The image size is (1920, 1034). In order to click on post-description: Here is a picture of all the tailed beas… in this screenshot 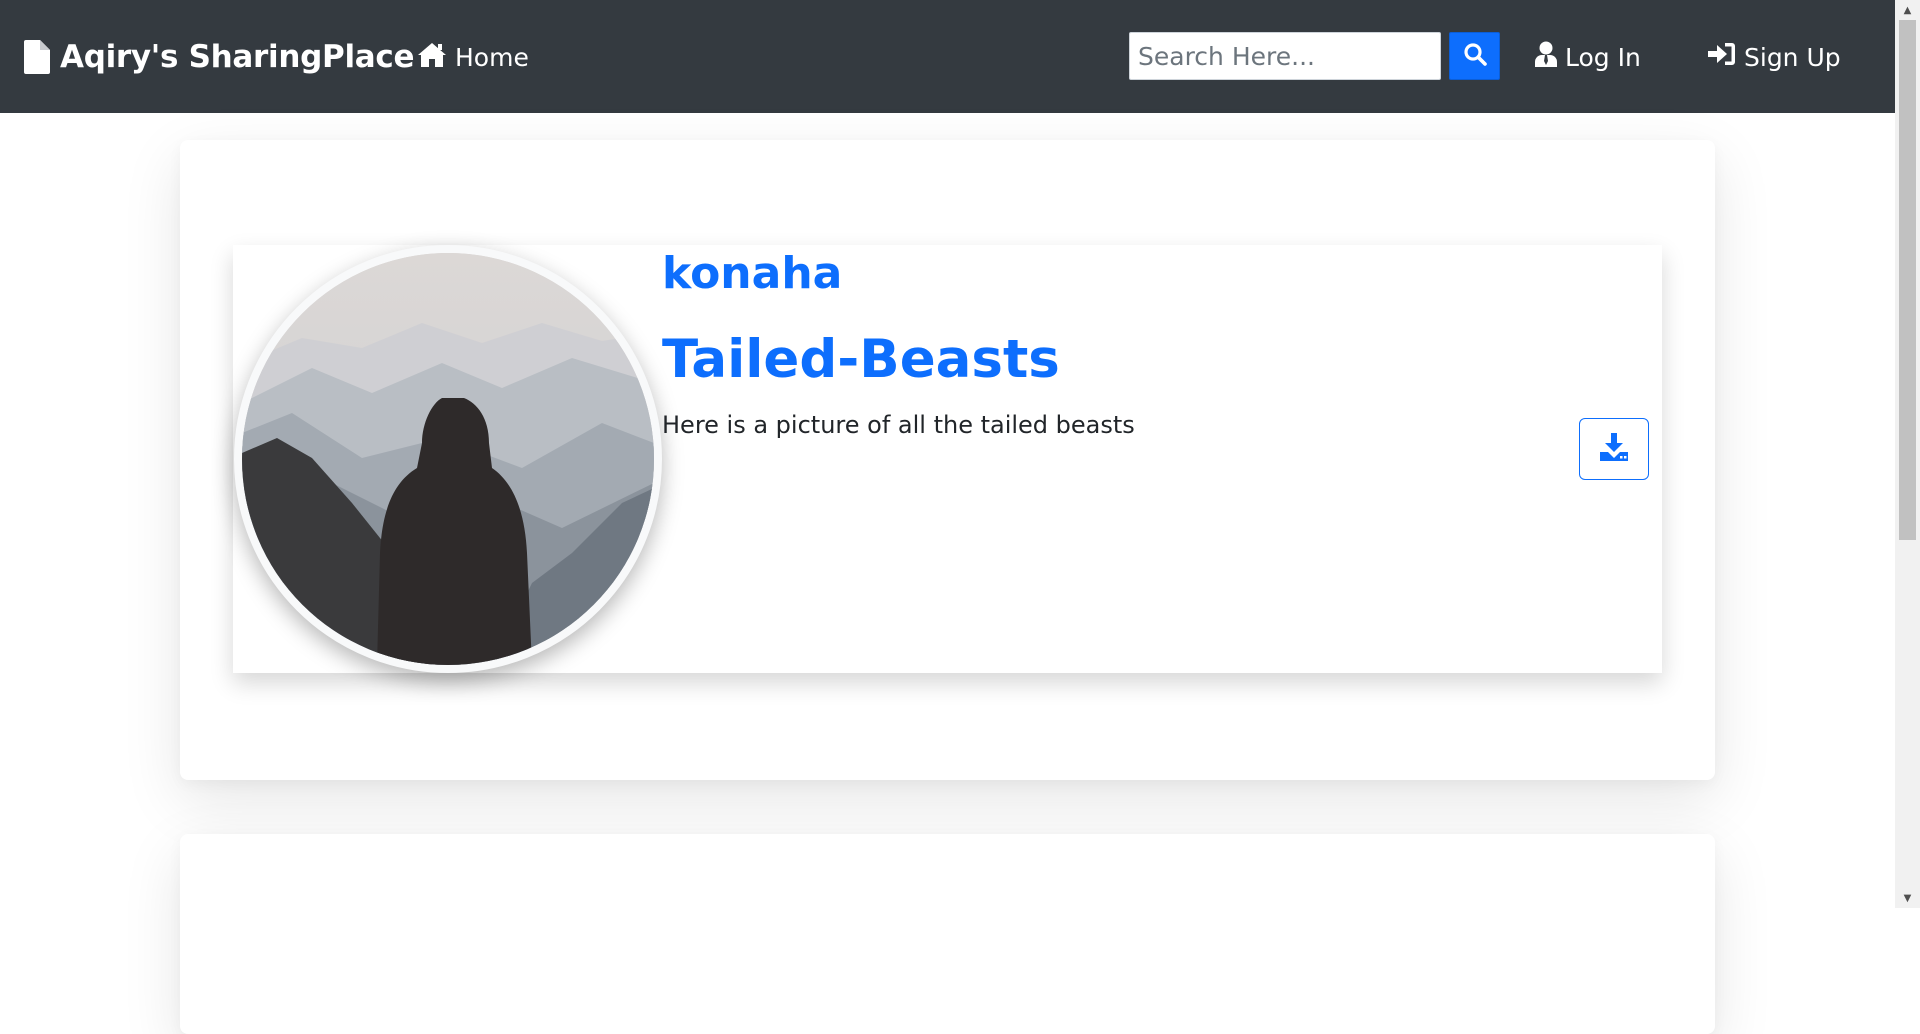, I will do `click(898, 425)`.